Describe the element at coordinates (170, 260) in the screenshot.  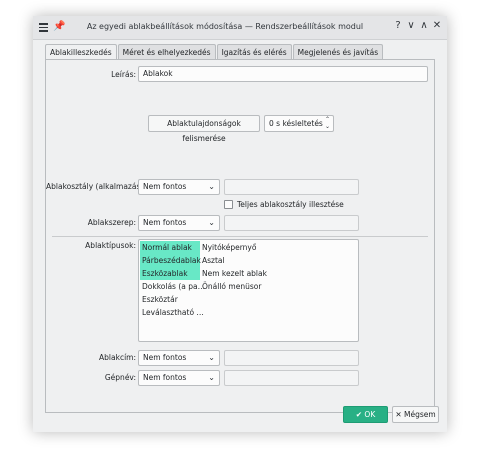
I see `list-item: Párbeszédablak` at that location.